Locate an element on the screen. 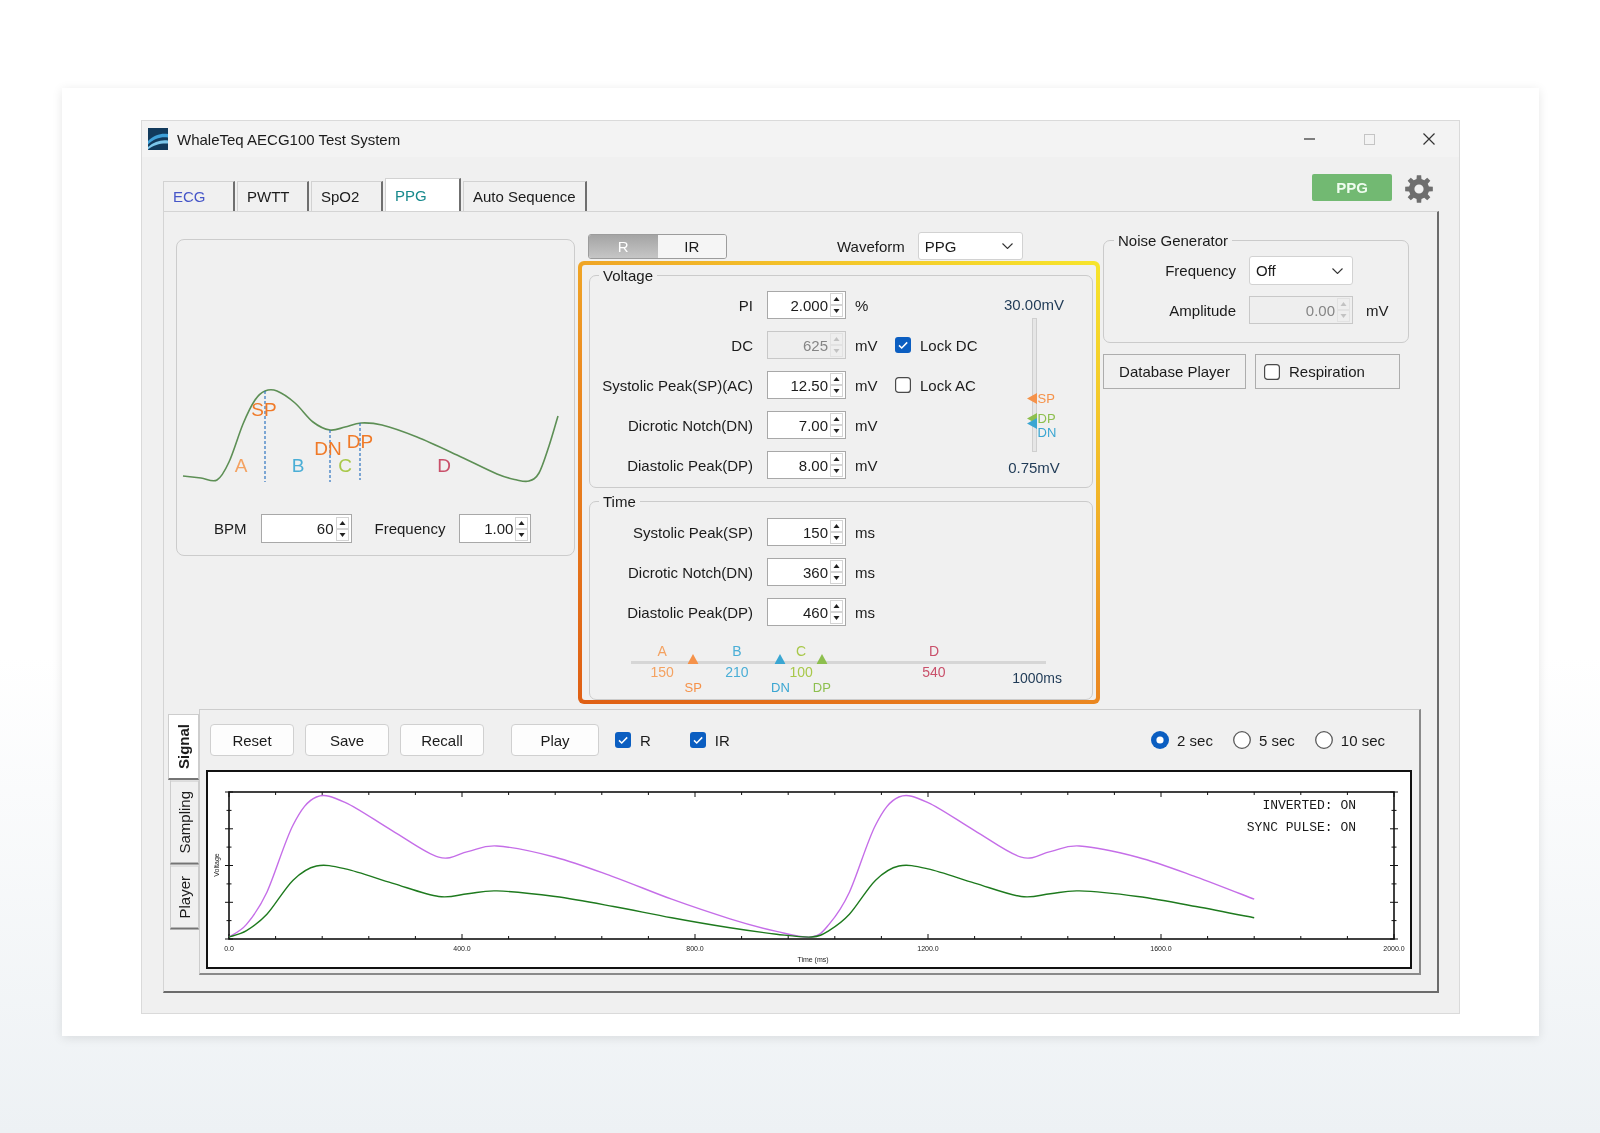 Image resolution: width=1600 pixels, height=1133 pixels. respiration-option: Respiration is located at coordinates (1327, 371).